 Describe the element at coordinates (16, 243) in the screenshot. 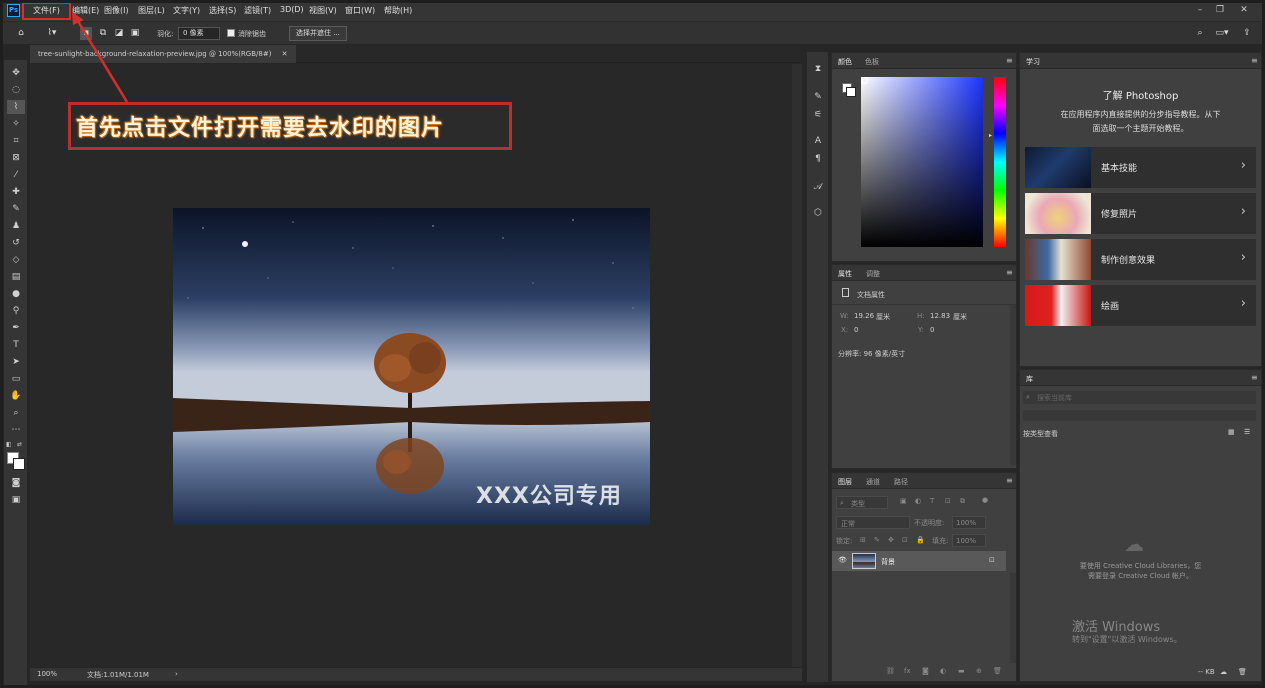

I see `history-brush-tool-icon: ↺` at that location.